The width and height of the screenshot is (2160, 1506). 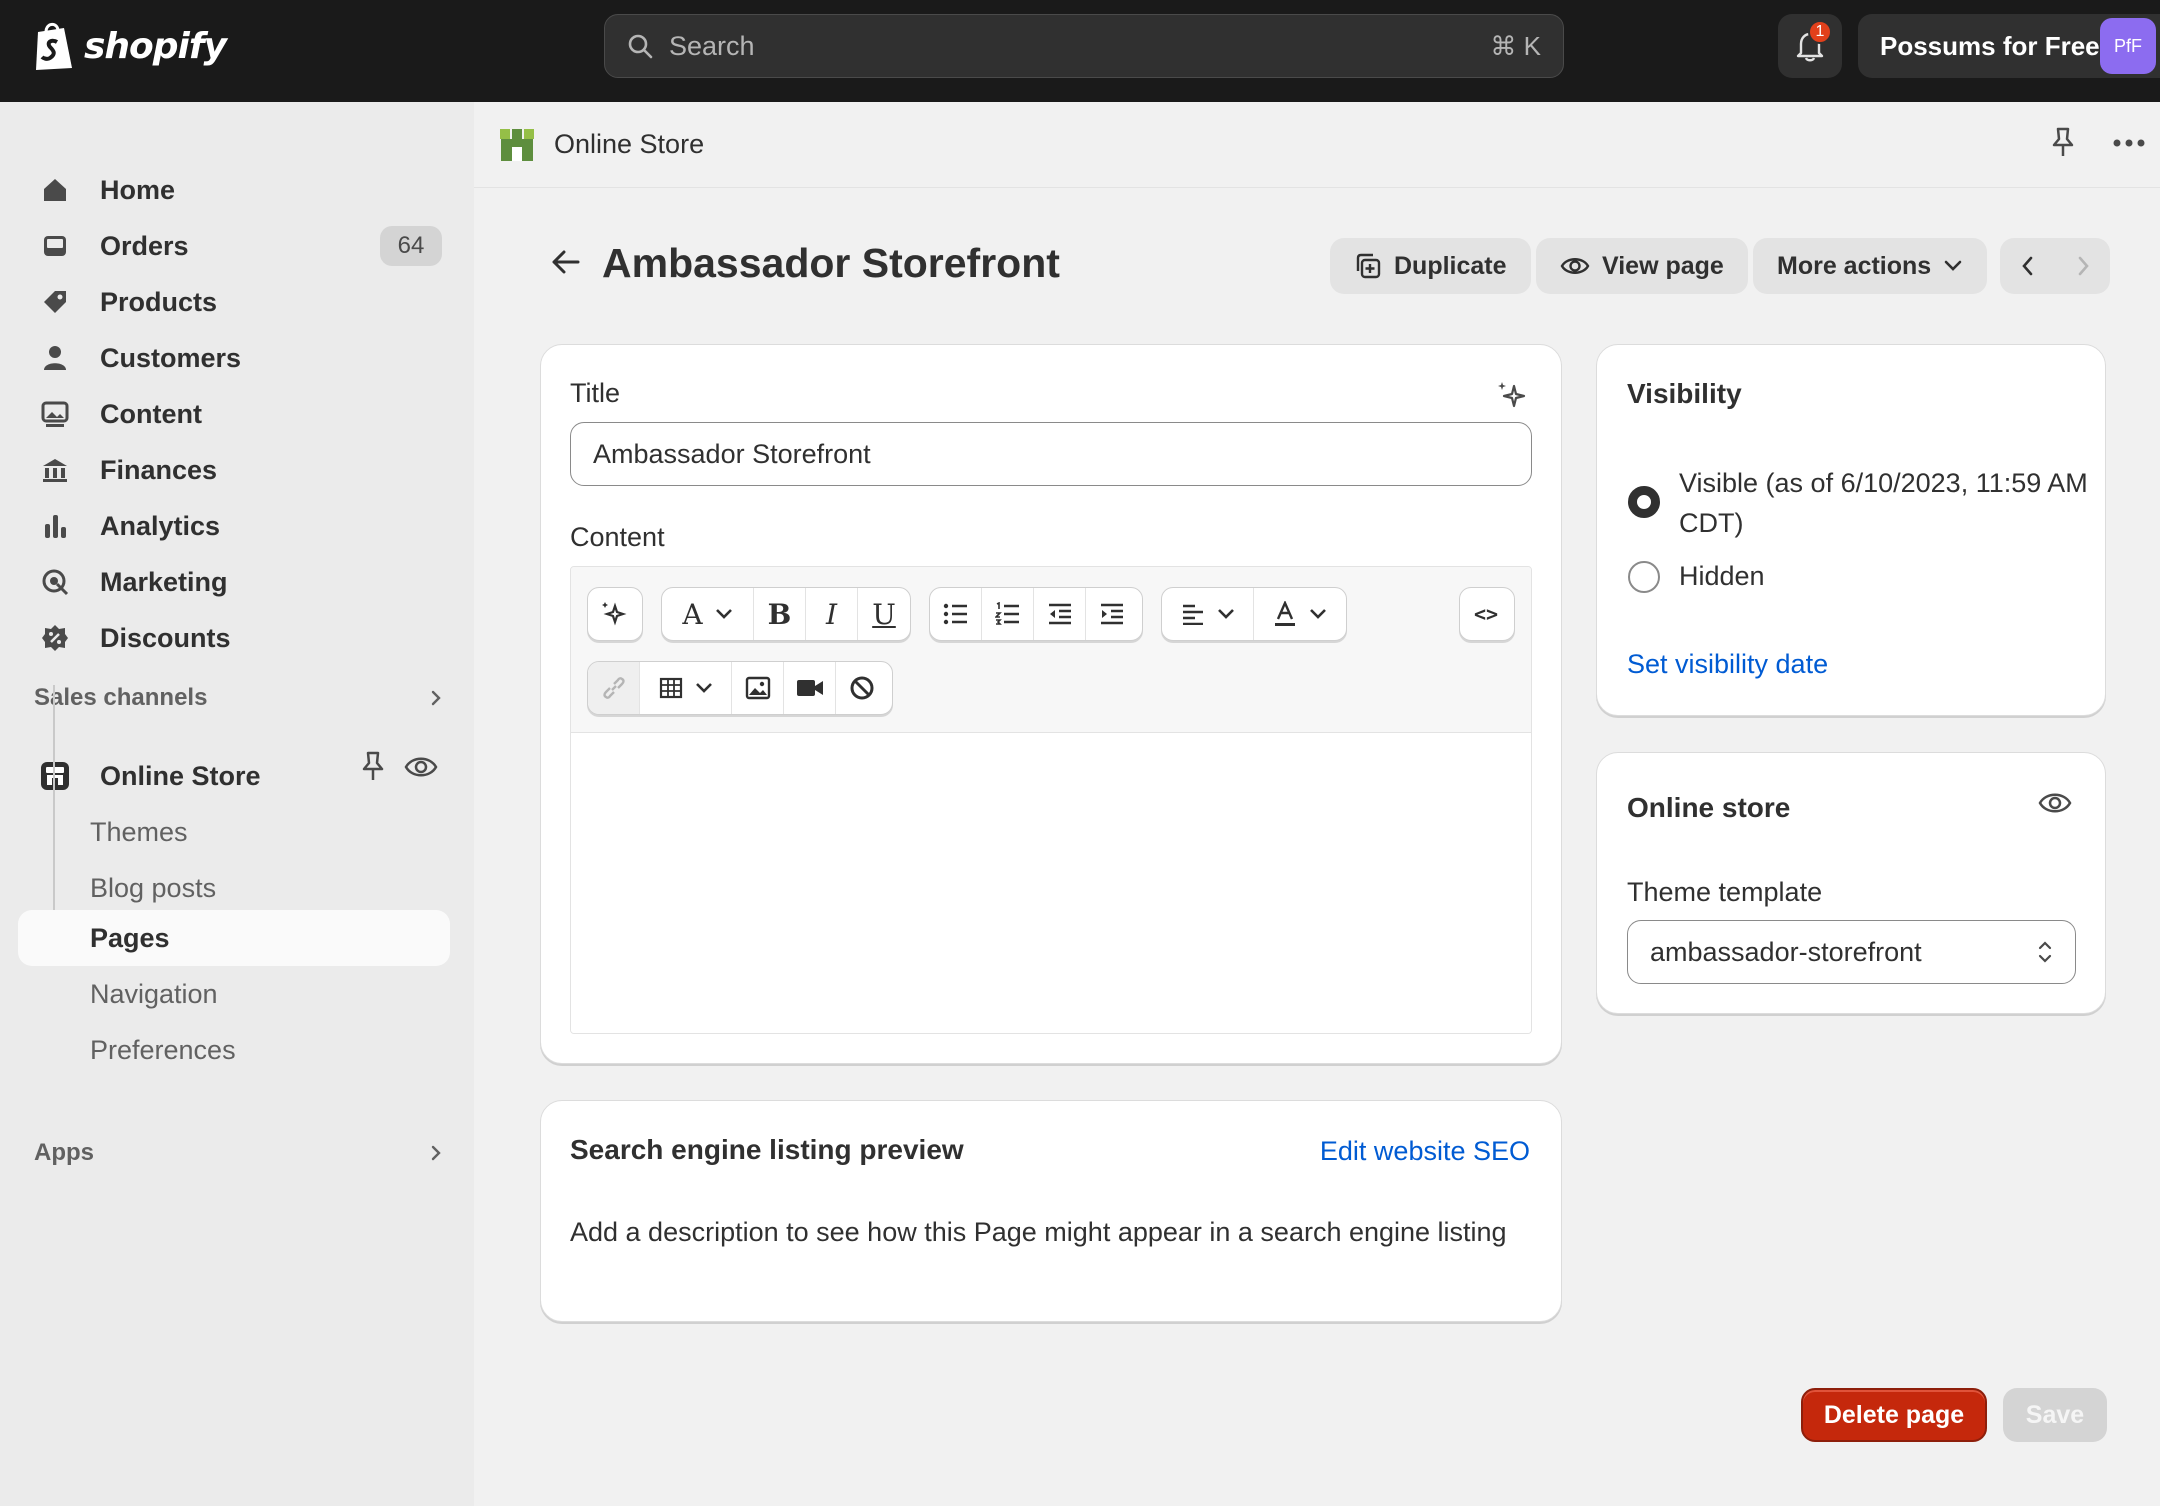 What do you see at coordinates (1112, 614) in the screenshot?
I see `indent-button` at bounding box center [1112, 614].